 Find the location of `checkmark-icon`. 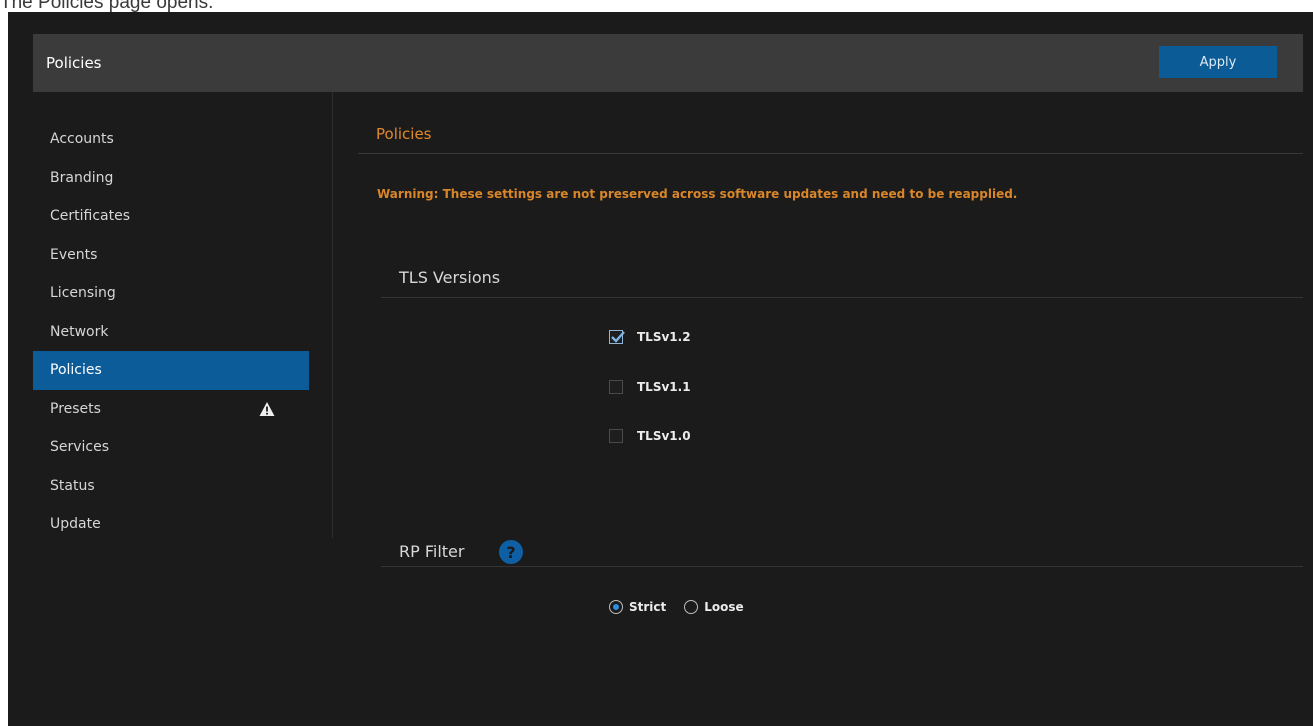

checkmark-icon is located at coordinates (618, 337).